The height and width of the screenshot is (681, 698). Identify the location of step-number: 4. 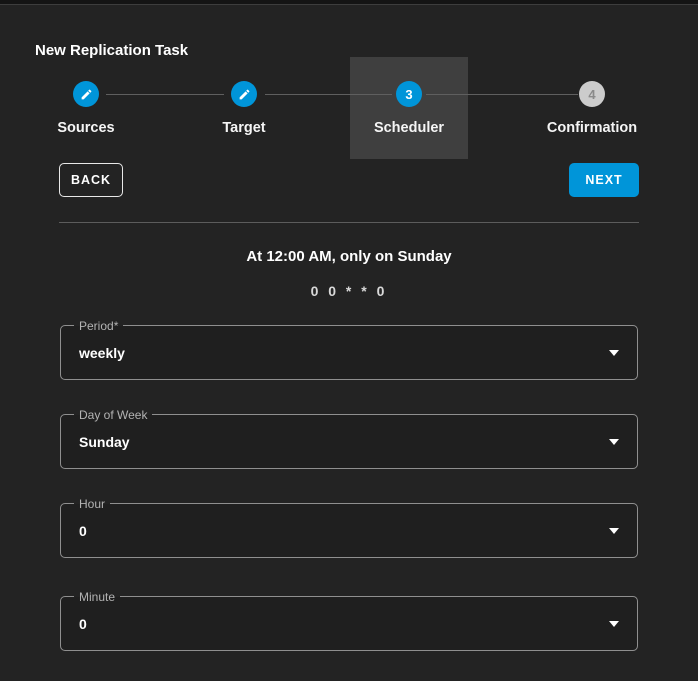
(592, 94).